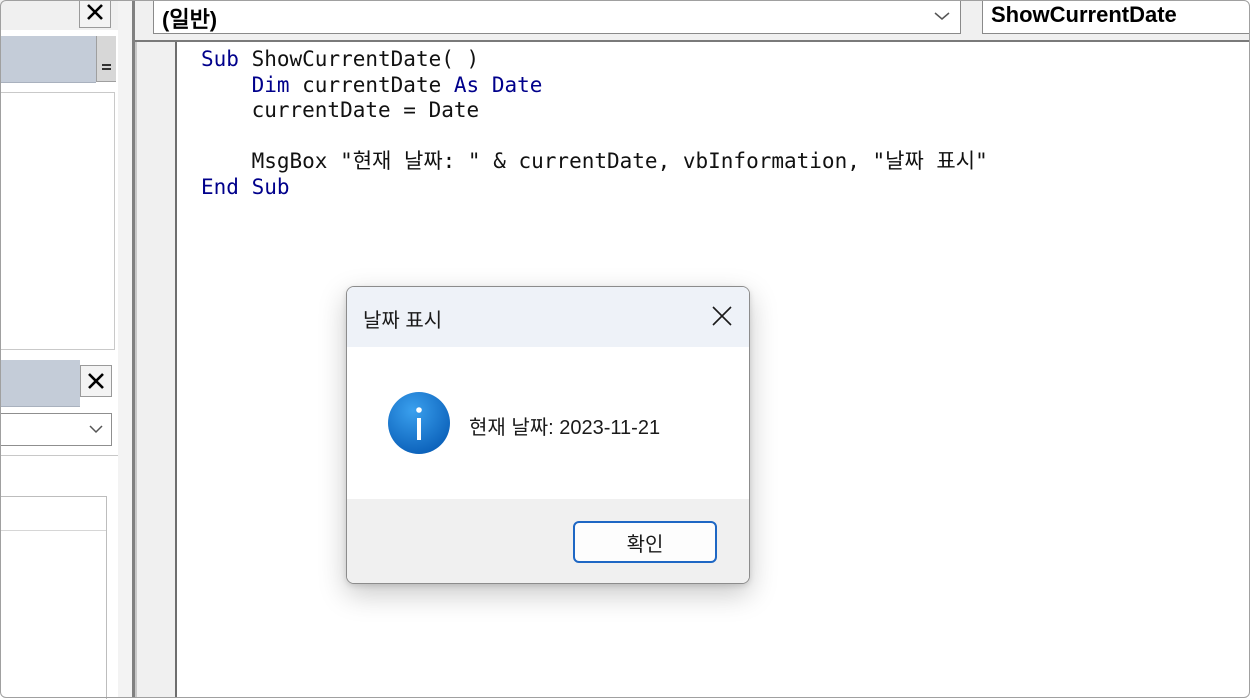  I want to click on divider, so click(59, 455).